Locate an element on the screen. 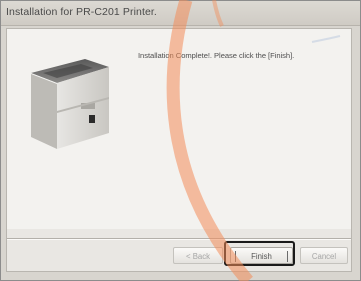  finish-button: Finish is located at coordinates (261, 255).